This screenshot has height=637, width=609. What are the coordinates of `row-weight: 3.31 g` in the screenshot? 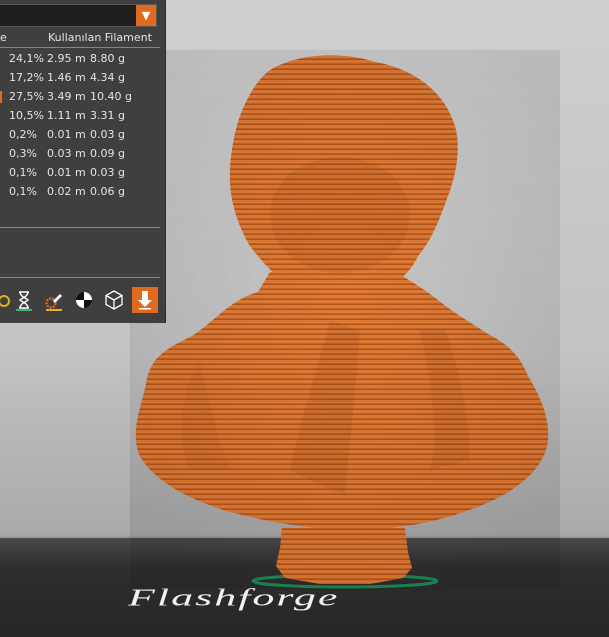 It's located at (107, 115).